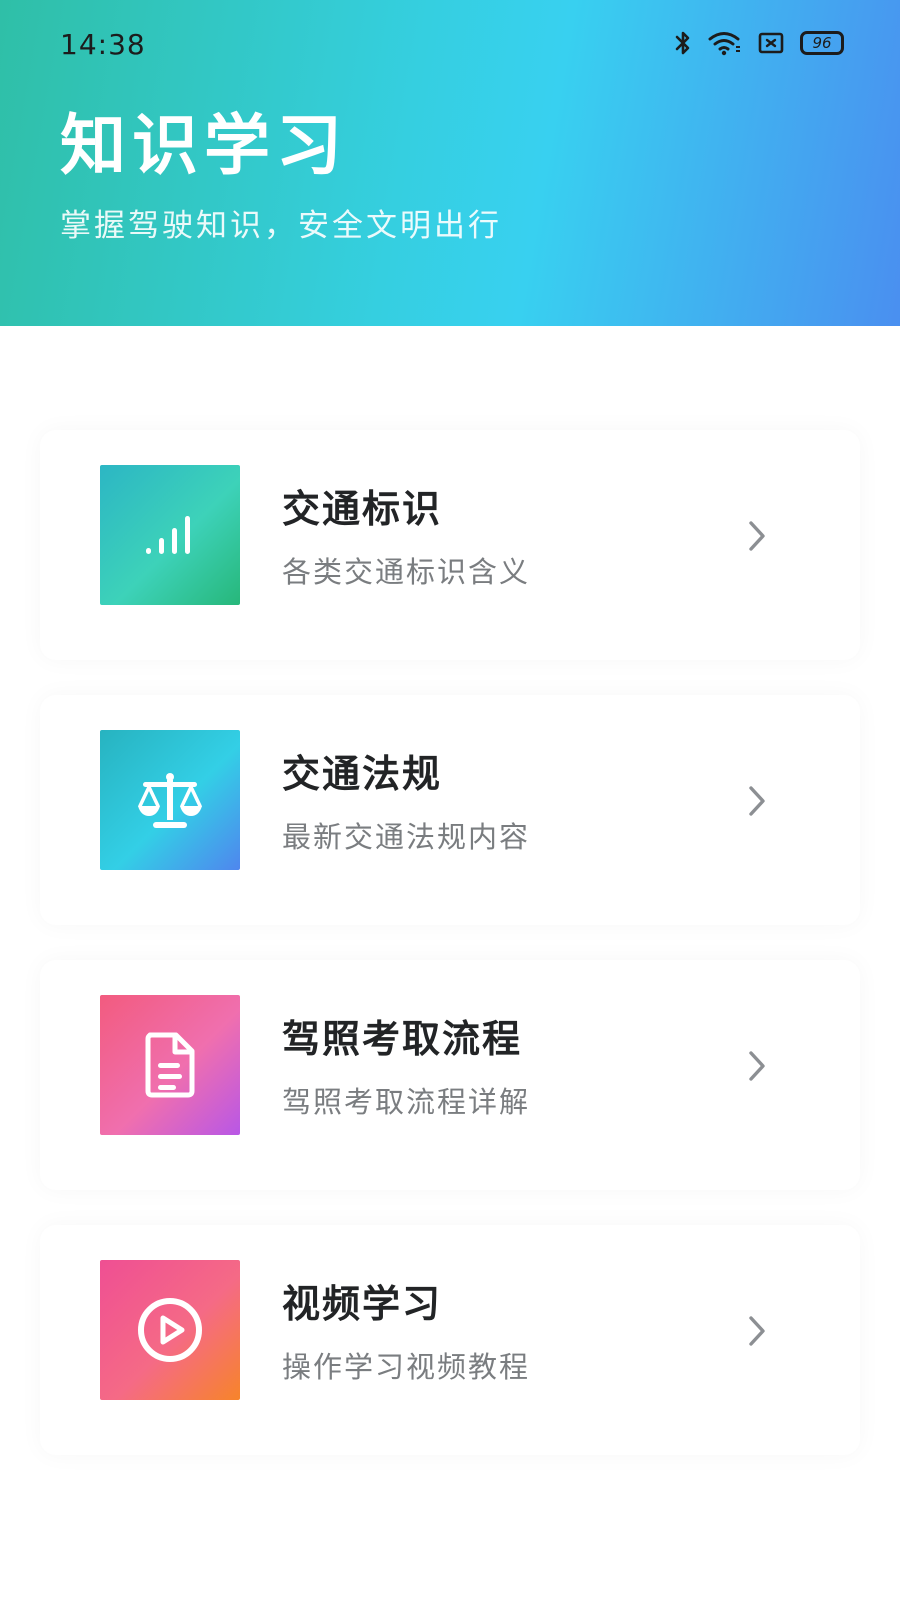 The width and height of the screenshot is (900, 1600). I want to click on status-bar: 14:38 96, so click(450, 45).